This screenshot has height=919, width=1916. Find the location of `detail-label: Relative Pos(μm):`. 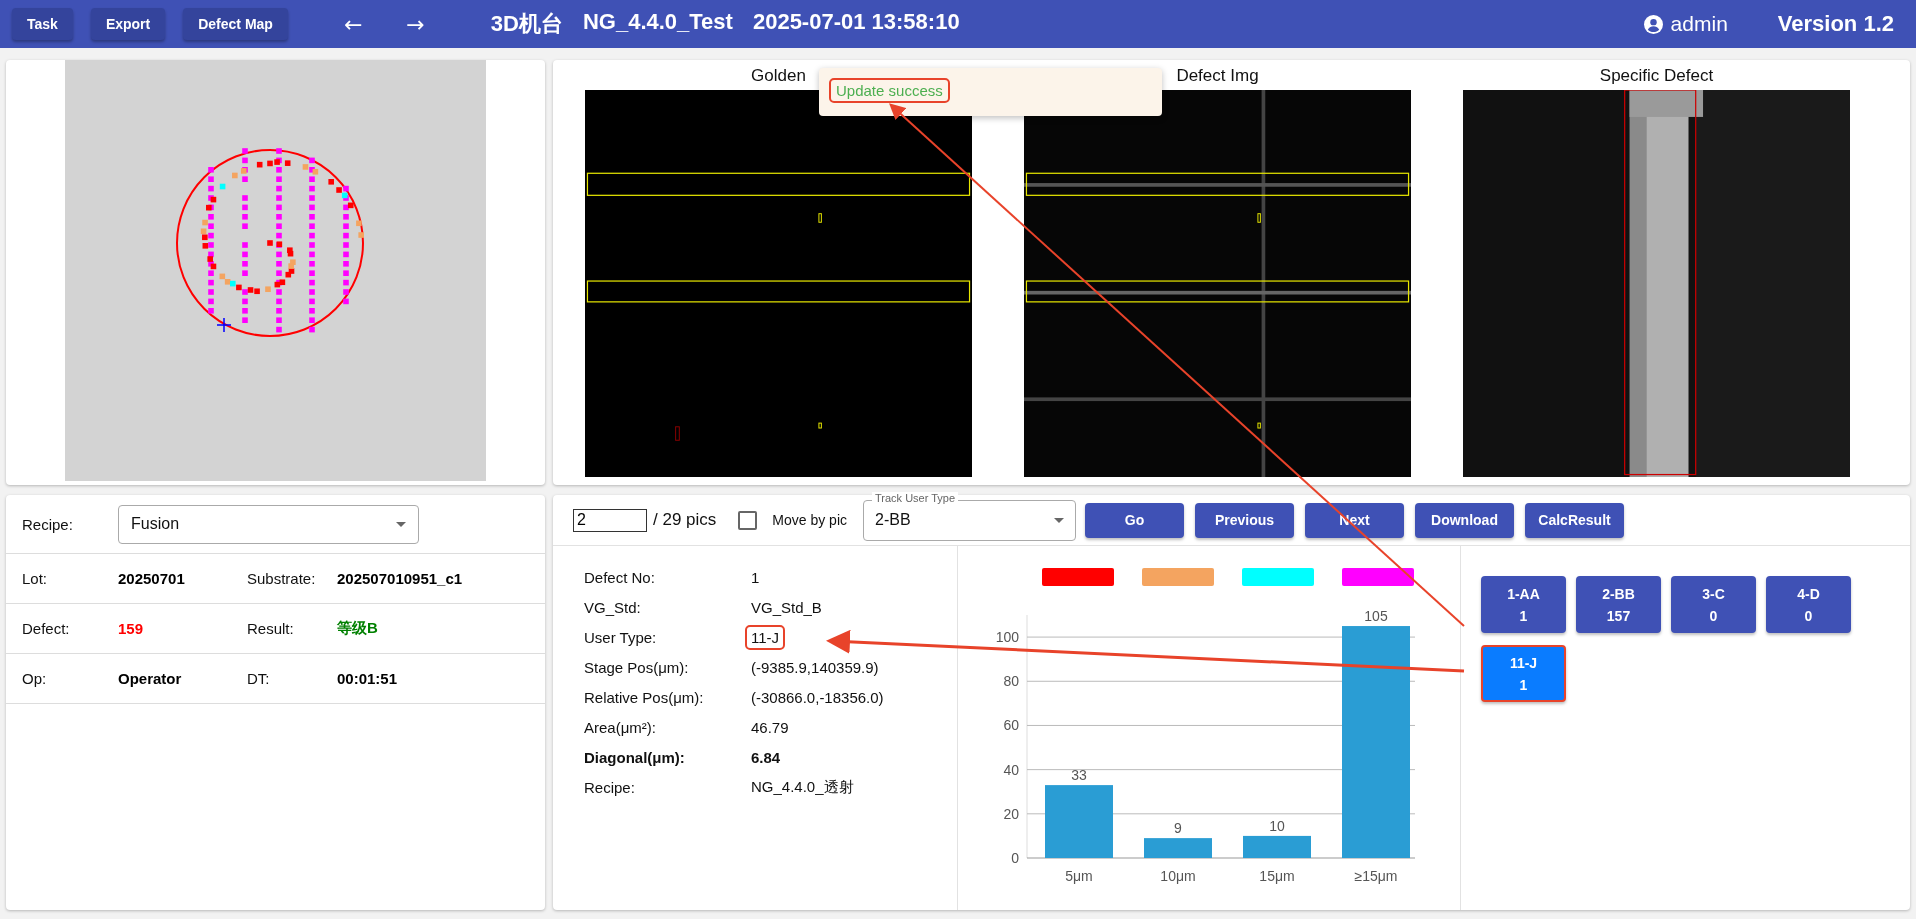

detail-label: Relative Pos(μm): is located at coordinates (644, 697).